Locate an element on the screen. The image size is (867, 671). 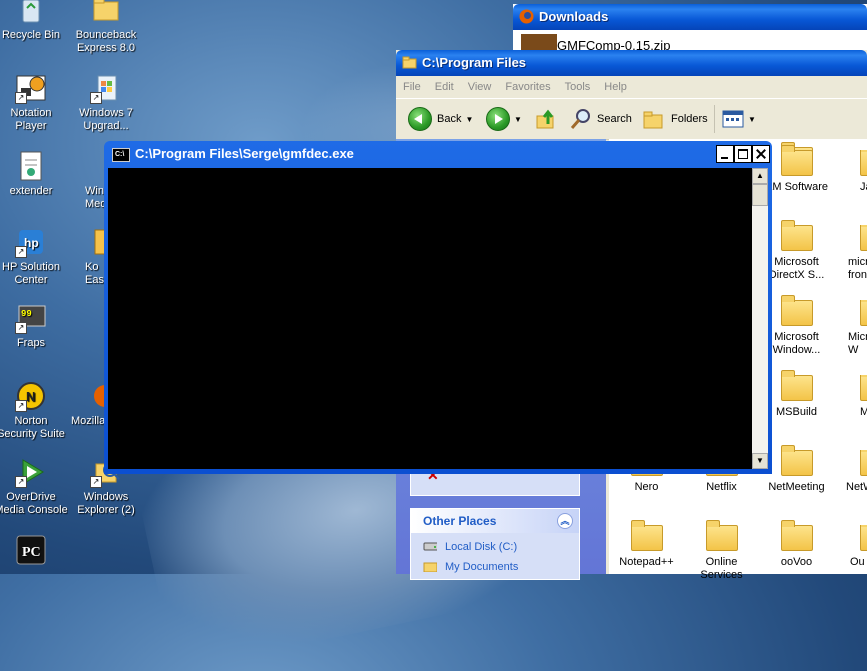
desktop-icon-recycle-bin: Recycle Bin is located at coordinates (34, 21).